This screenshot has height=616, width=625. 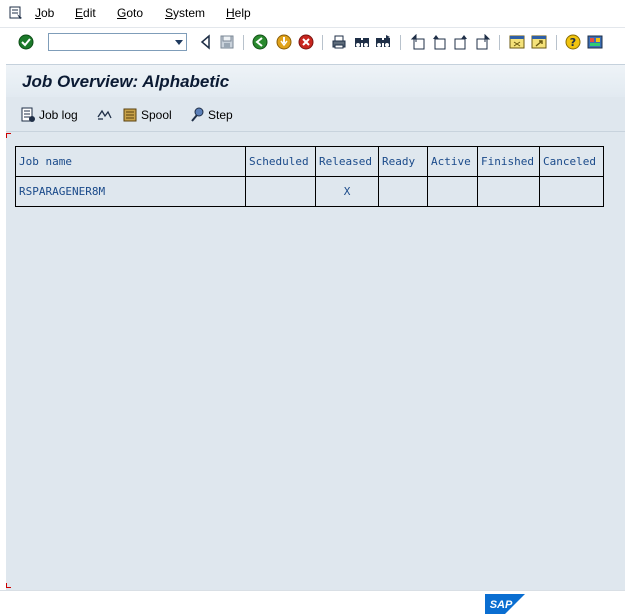 What do you see at coordinates (461, 42) in the screenshot?
I see `next-page-icon` at bounding box center [461, 42].